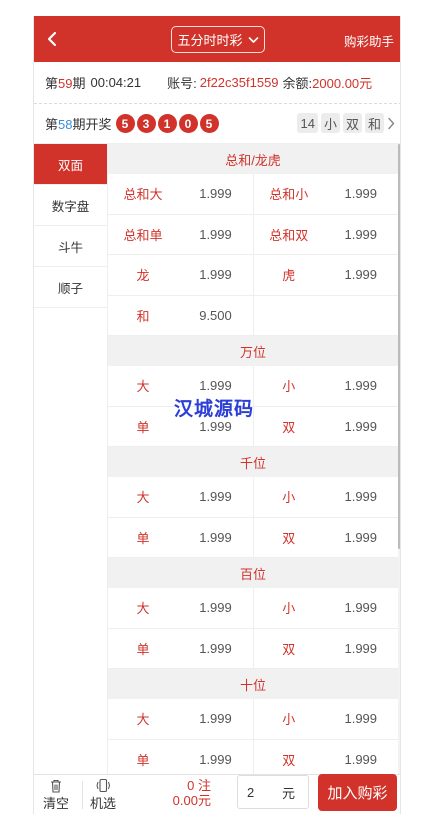  I want to click on amount-input, so click(260, 792).